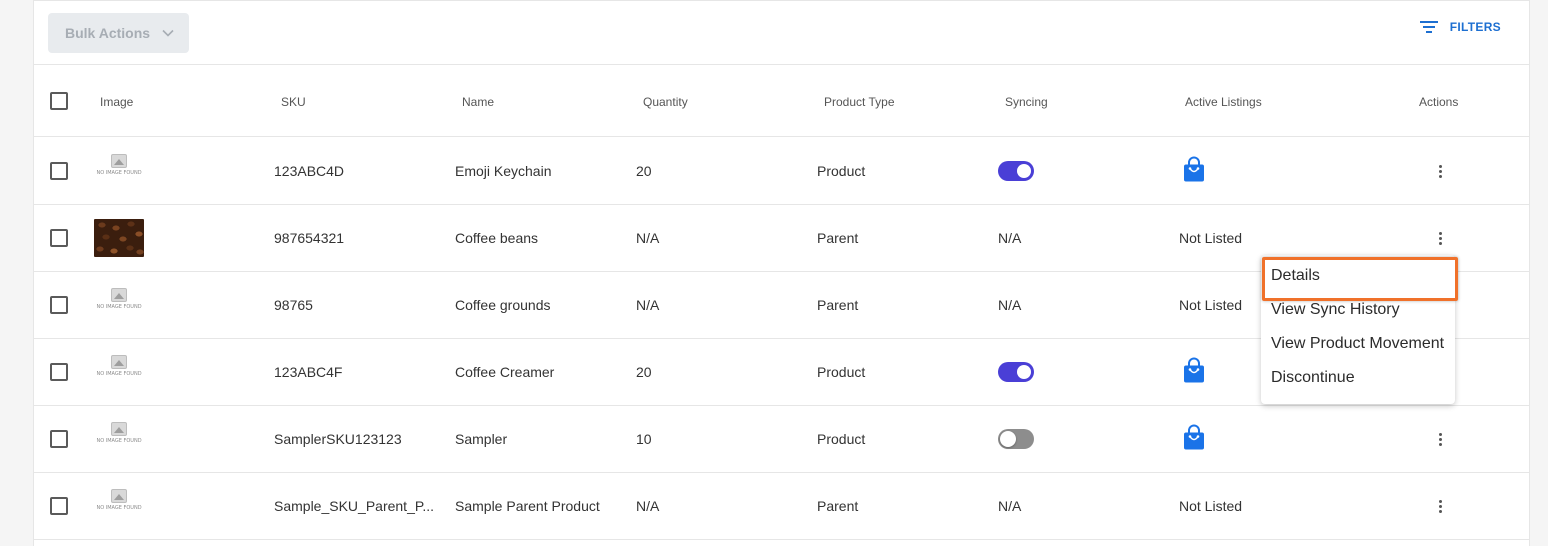  I want to click on sku-cell: 123ABC4D, so click(309, 171).